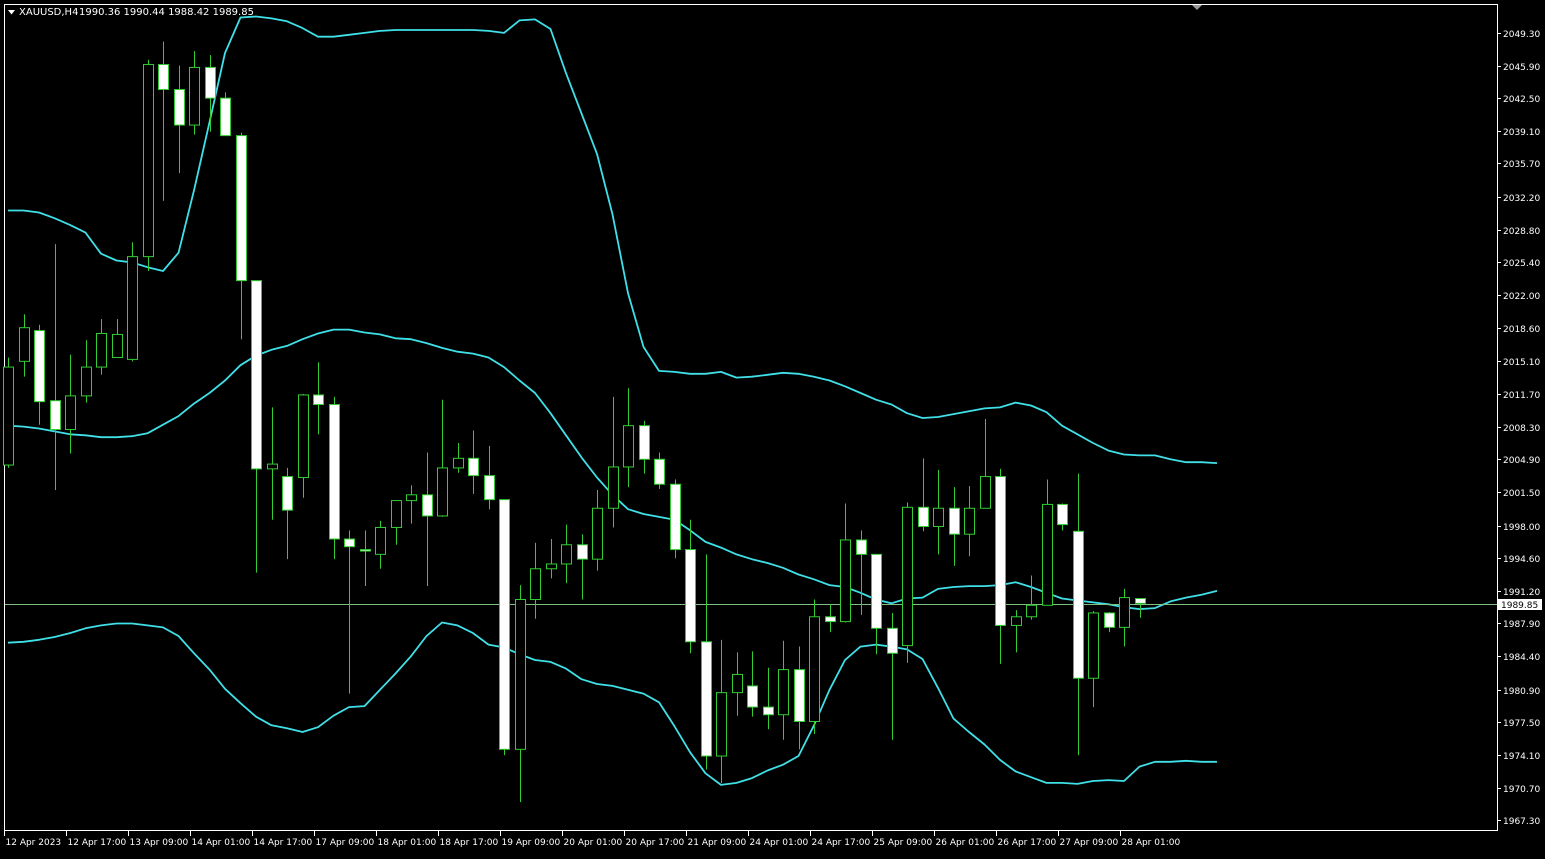  Describe the element at coordinates (593, 843) in the screenshot. I see `time-tick-label: 20 Apr 01:00` at that location.